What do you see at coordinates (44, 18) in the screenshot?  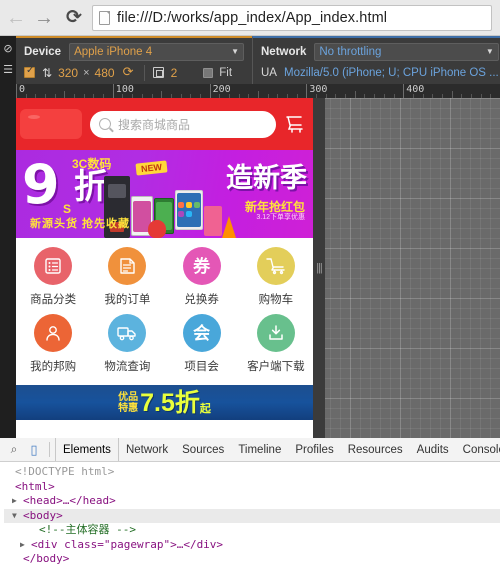 I see `forward-icon: →` at bounding box center [44, 18].